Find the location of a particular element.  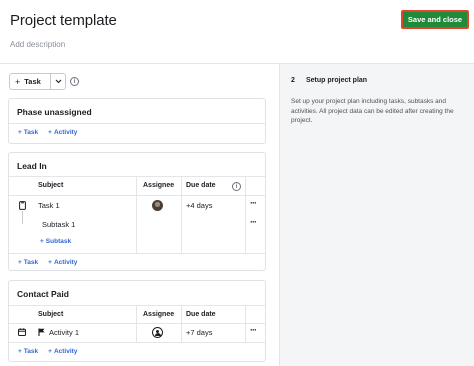

chevron-down-icon is located at coordinates (58, 81).